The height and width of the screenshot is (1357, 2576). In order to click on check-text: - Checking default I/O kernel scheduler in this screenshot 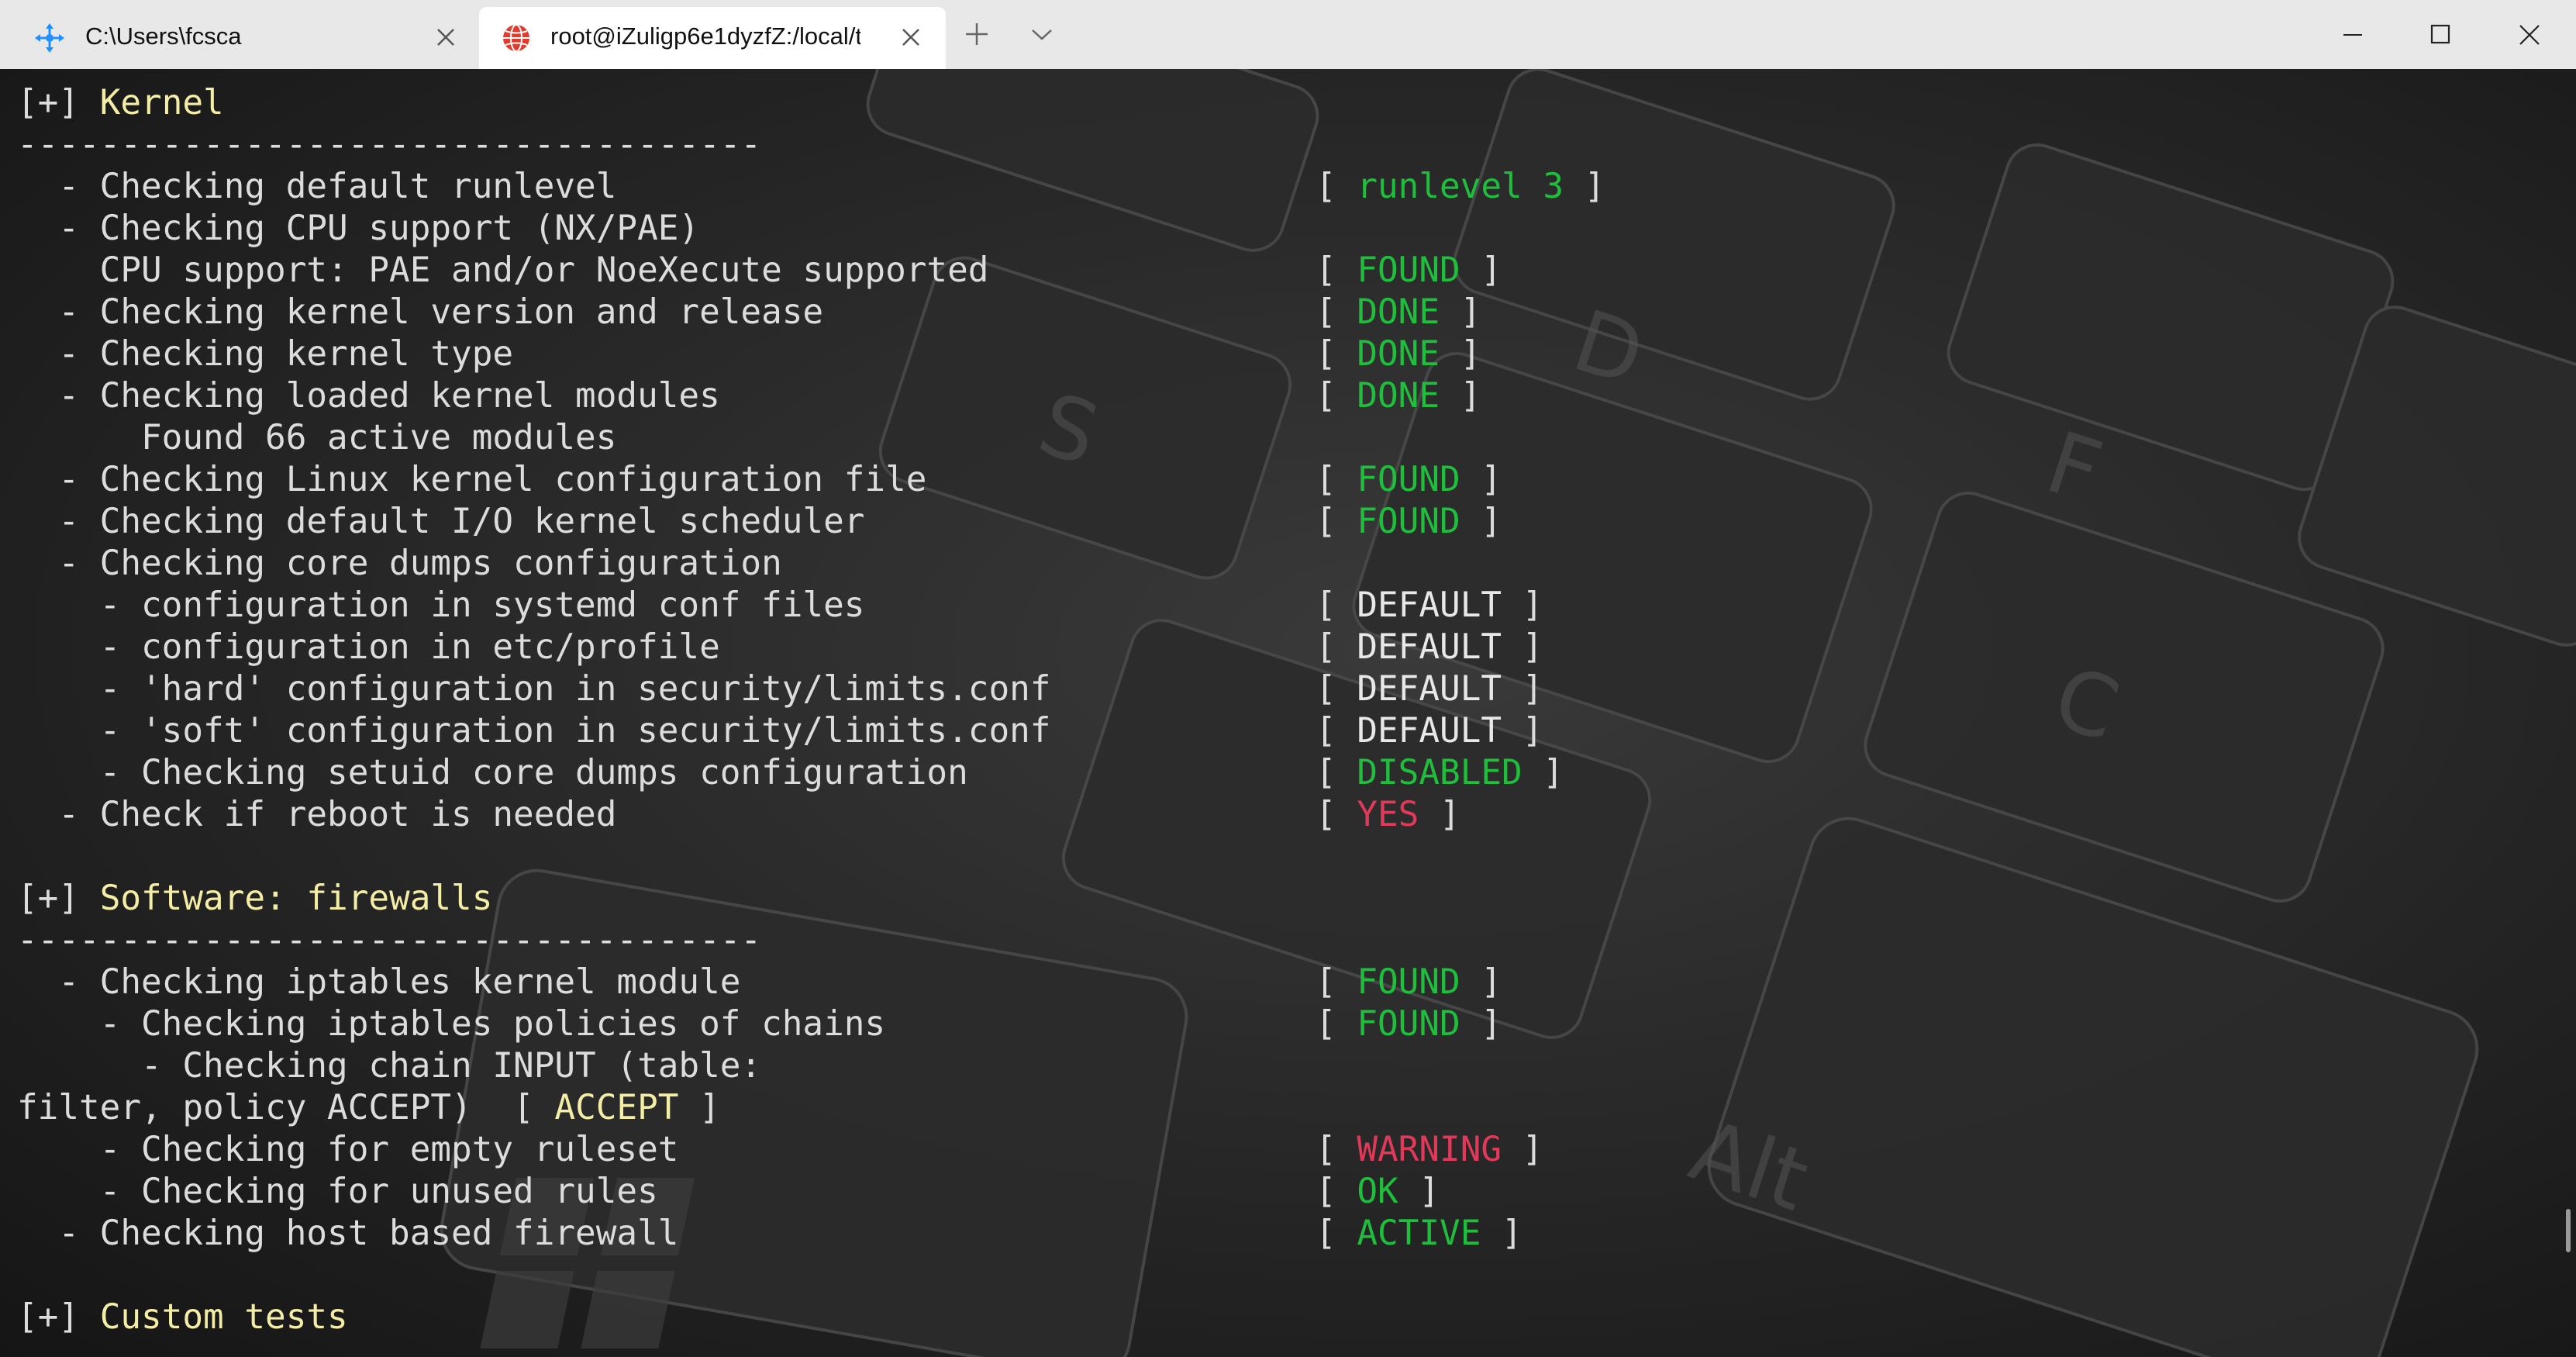, I will do `click(441, 521)`.